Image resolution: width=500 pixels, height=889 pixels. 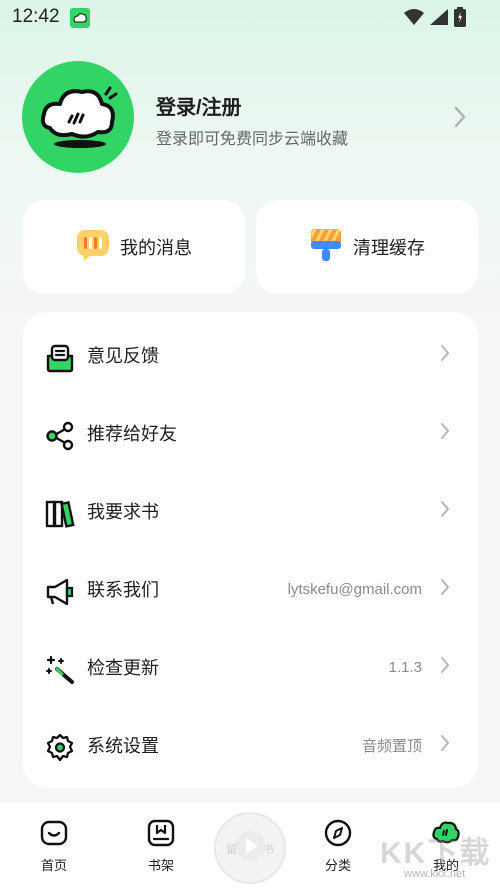 What do you see at coordinates (250, 745) in the screenshot?
I see `menu-item-system-settings: 系统设置 音频置顶` at bounding box center [250, 745].